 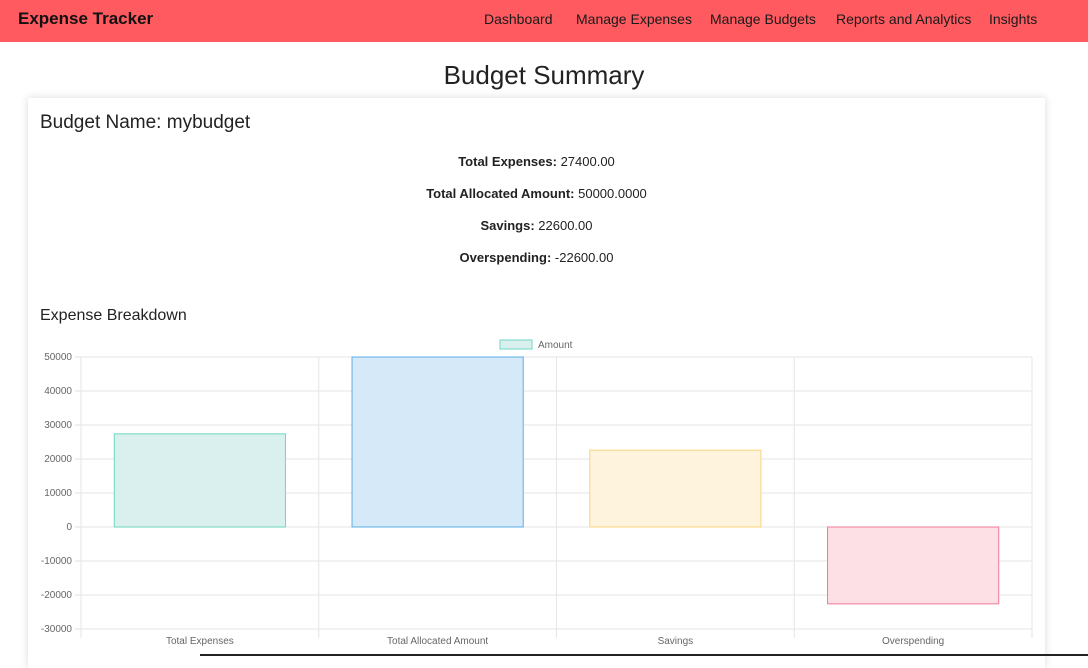 What do you see at coordinates (58, 425) in the screenshot?
I see `y-tick-label: 30000` at bounding box center [58, 425].